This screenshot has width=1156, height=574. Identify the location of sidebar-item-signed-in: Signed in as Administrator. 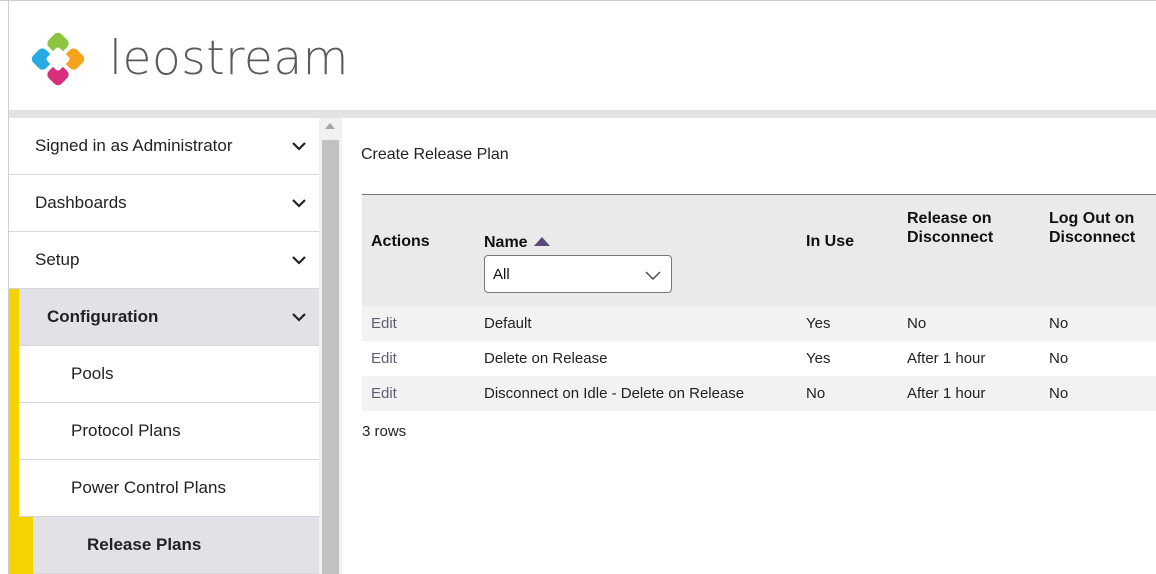
(164, 146).